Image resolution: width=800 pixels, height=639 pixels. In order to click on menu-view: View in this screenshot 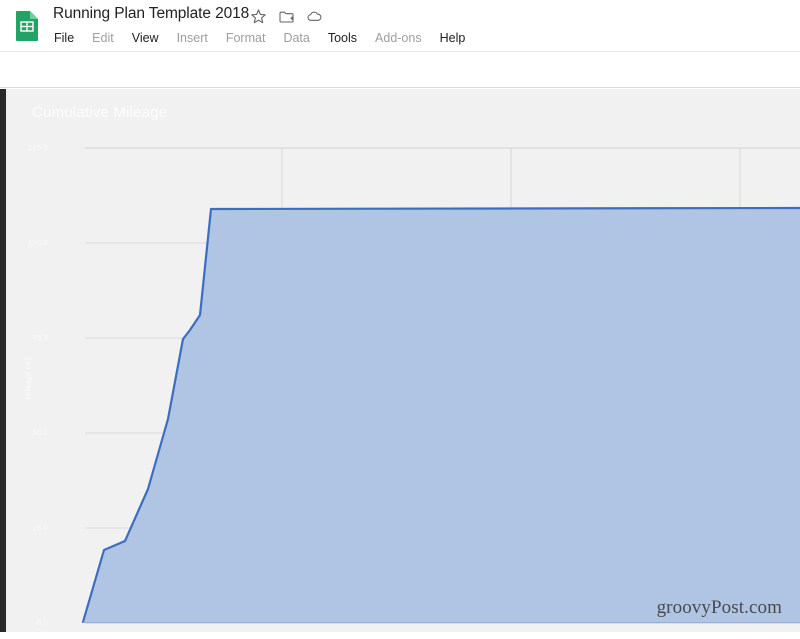, I will do `click(150, 38)`.